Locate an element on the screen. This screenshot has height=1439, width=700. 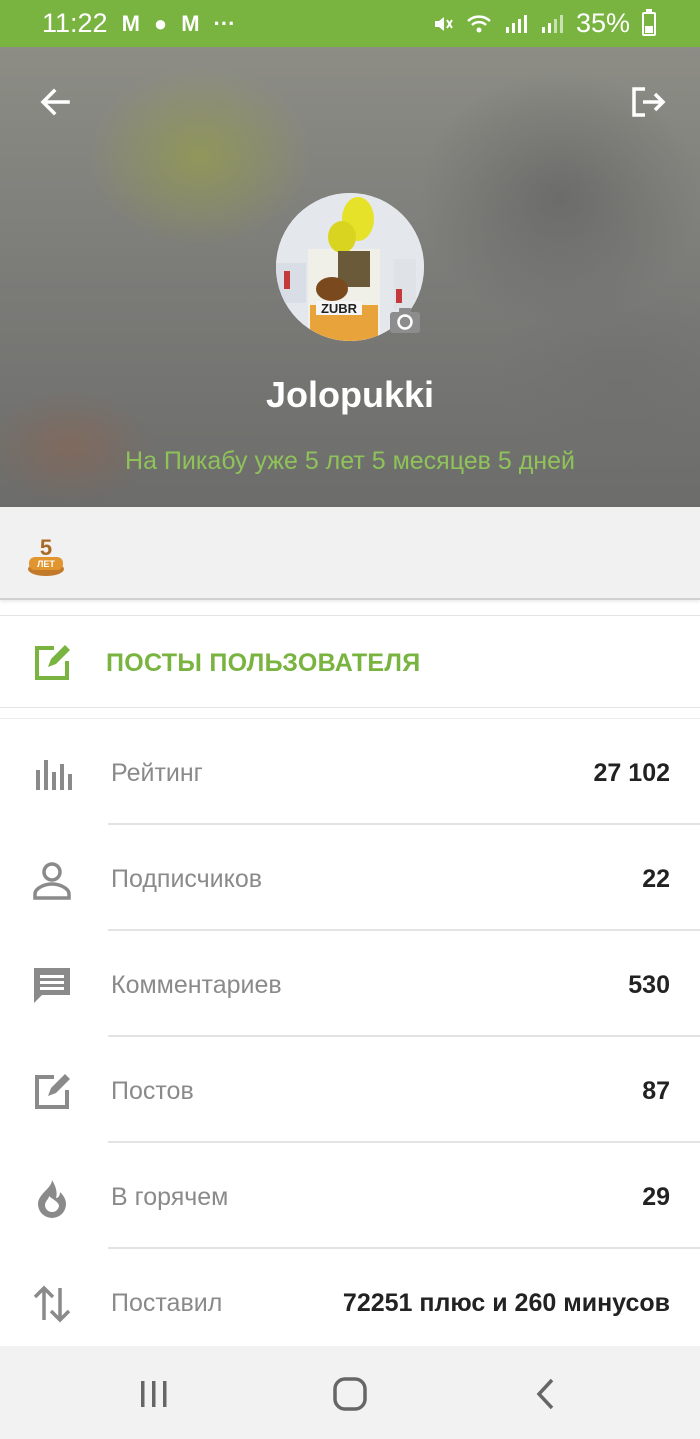
system-nav-bar is located at coordinates (350, 1392).